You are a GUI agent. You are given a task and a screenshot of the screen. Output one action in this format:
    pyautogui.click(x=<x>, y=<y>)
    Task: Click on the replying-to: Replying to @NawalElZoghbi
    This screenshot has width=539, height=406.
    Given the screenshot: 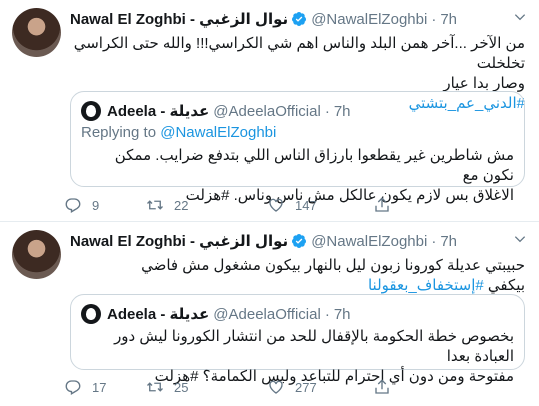 What is the action you would take?
    pyautogui.click(x=178, y=132)
    